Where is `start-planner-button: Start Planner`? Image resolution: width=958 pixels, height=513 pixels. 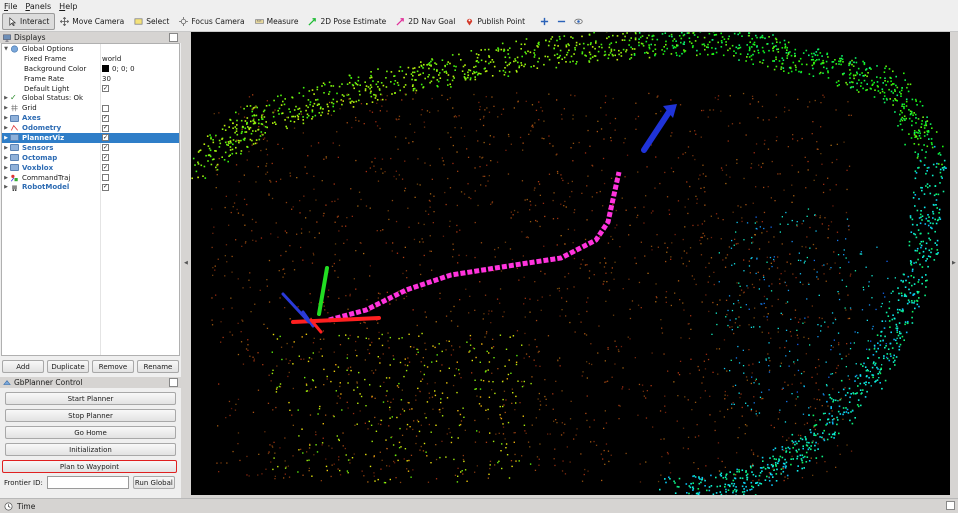 start-planner-button: Start Planner is located at coordinates (90, 398).